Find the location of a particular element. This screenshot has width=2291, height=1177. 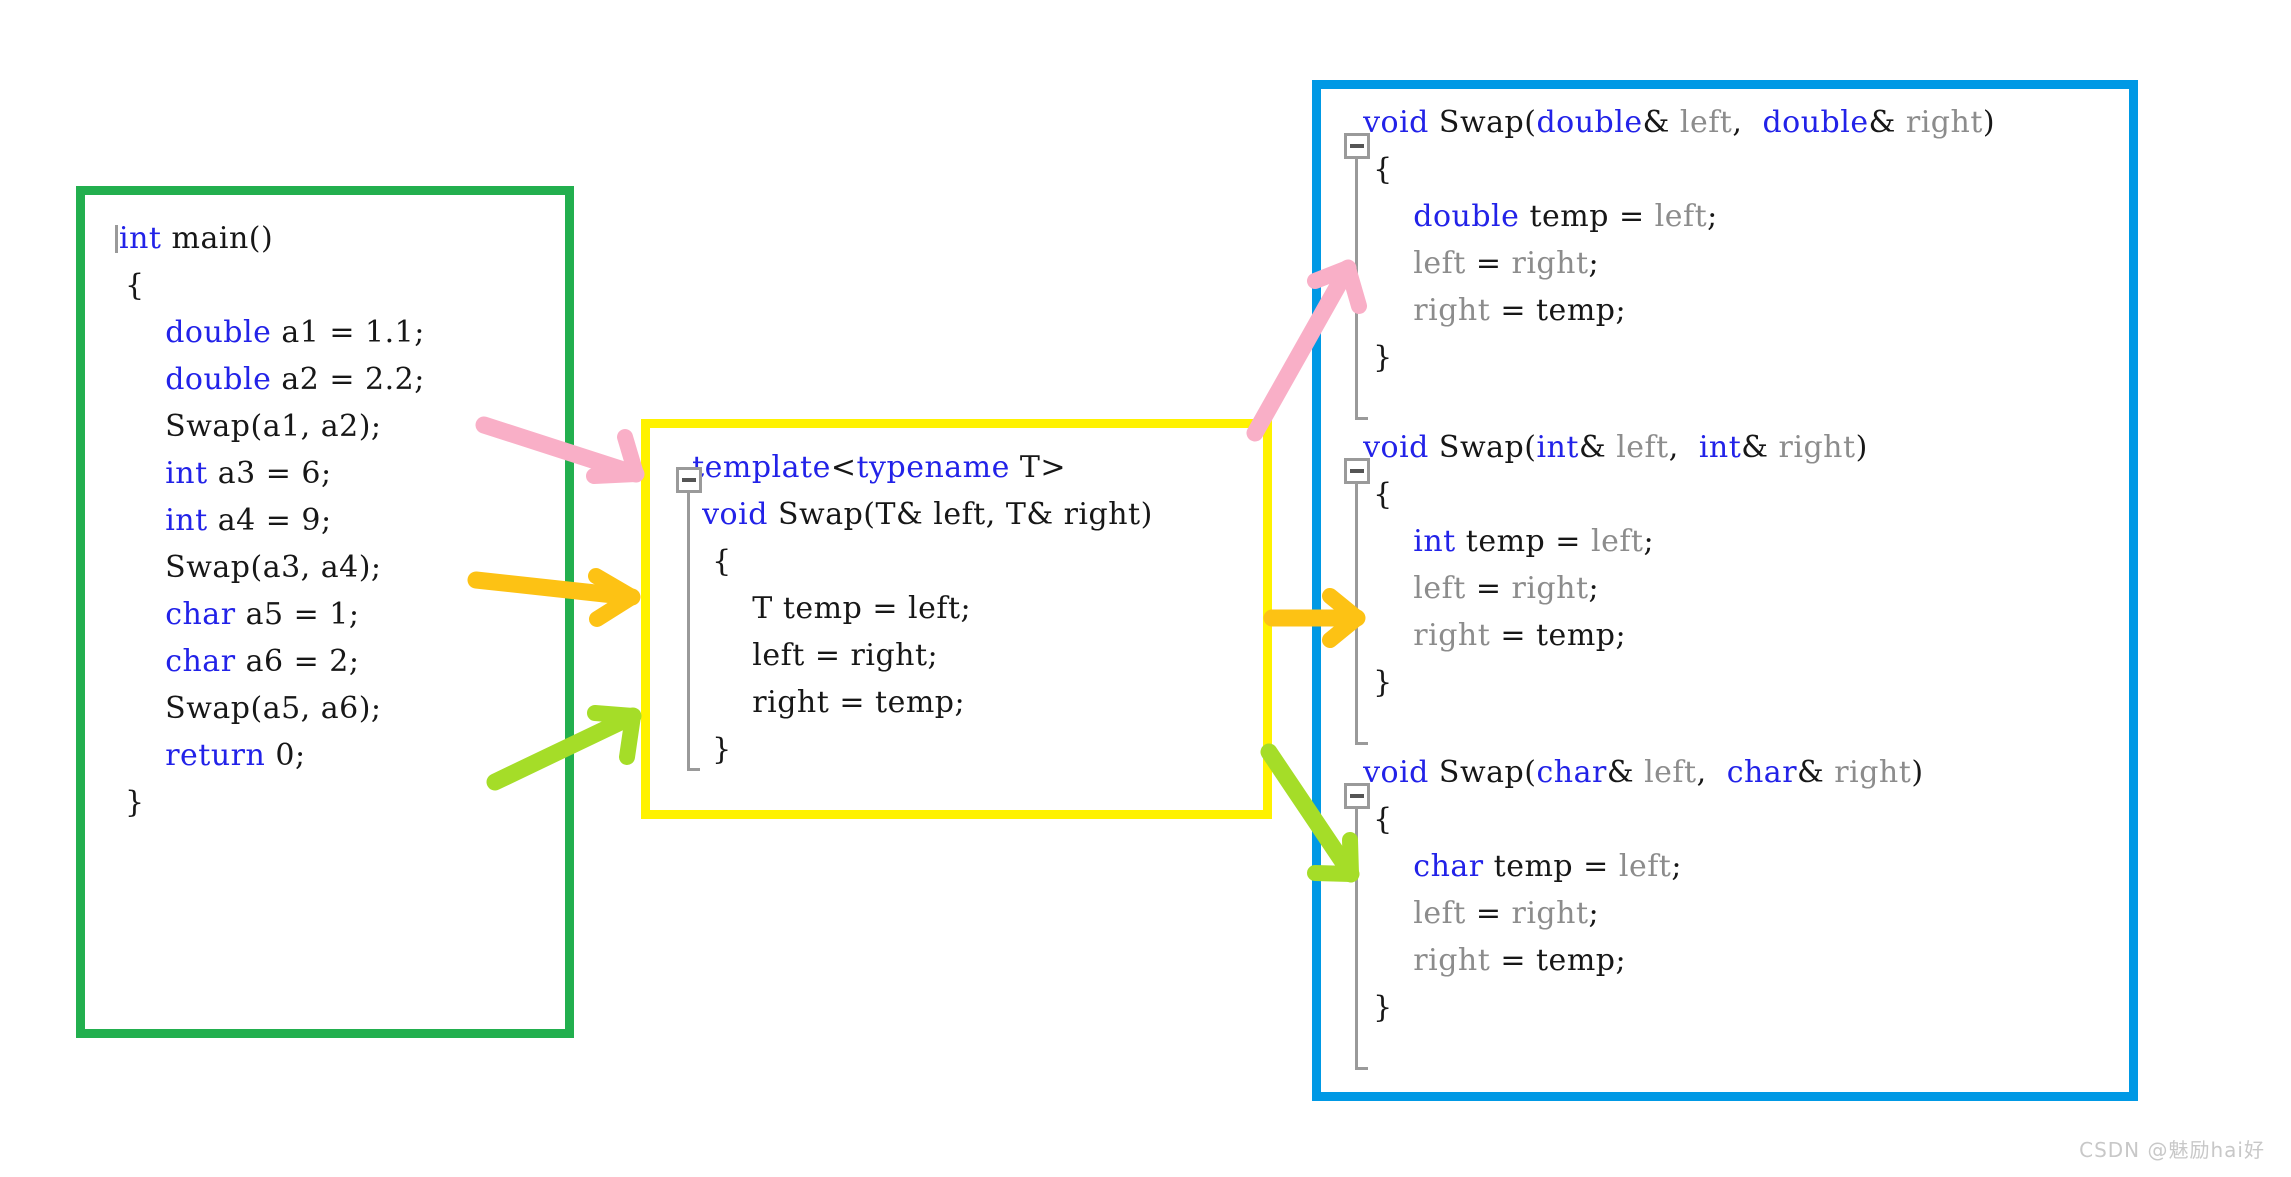

arrow-template-to-swap-int is located at coordinates (1314, 618).